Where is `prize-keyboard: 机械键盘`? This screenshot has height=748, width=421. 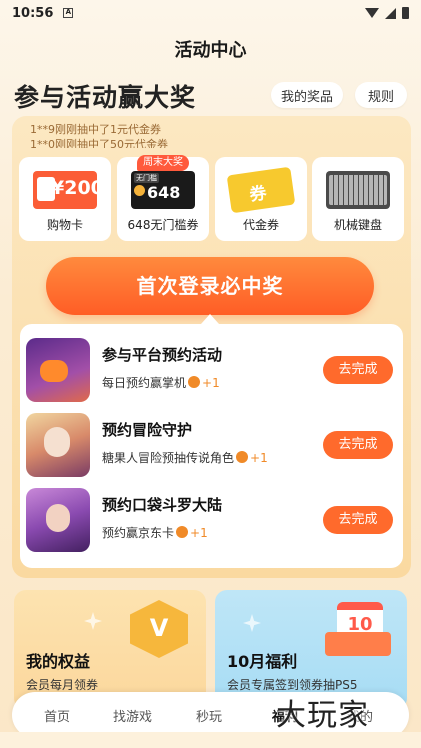 prize-keyboard: 机械键盘 is located at coordinates (358, 199).